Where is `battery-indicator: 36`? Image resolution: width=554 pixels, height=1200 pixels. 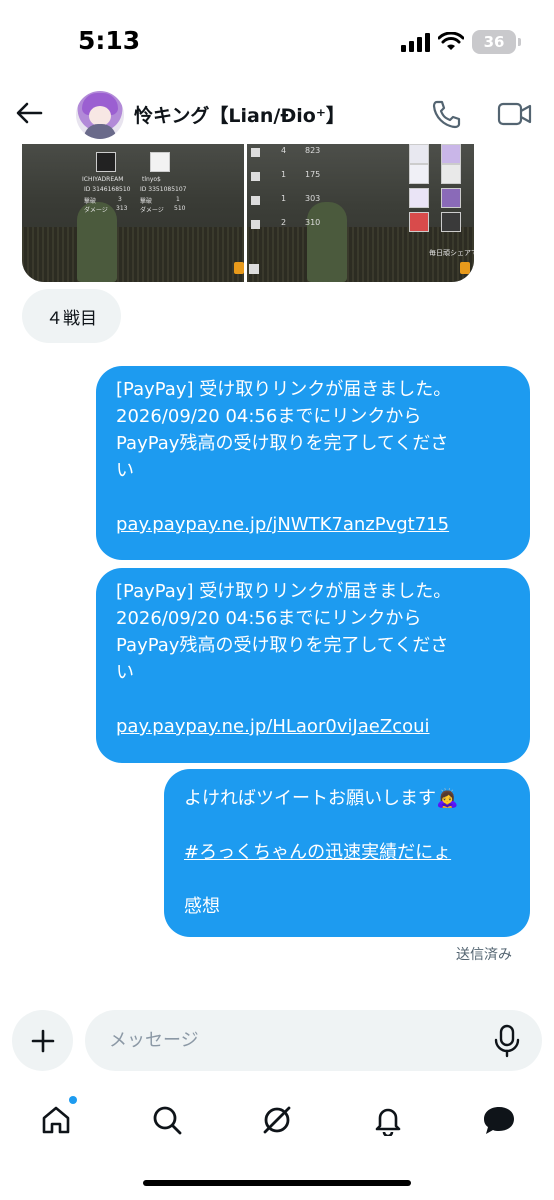
battery-indicator: 36 is located at coordinates (496, 42).